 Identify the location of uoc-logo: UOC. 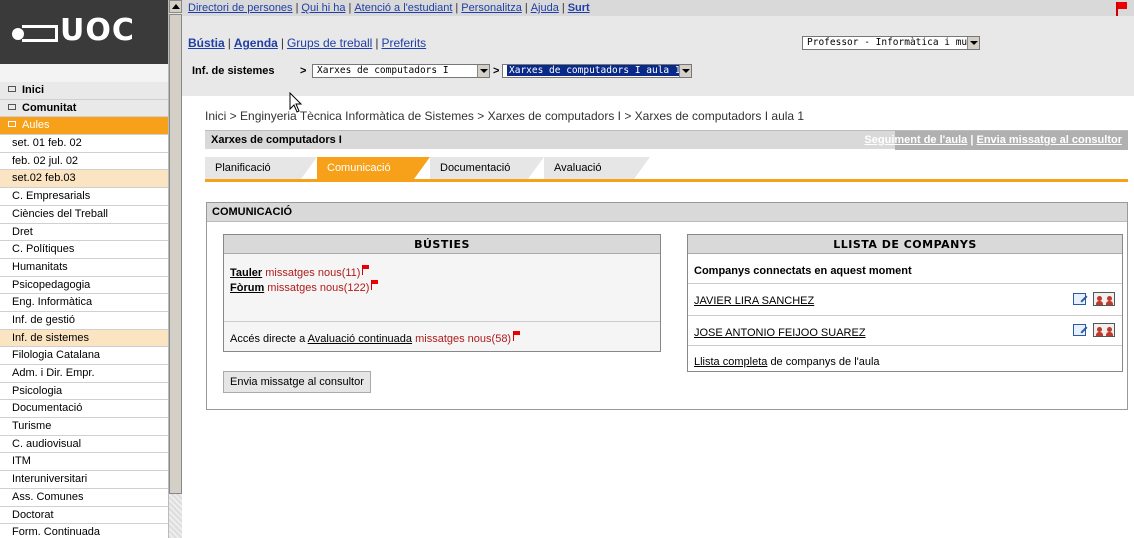
(84, 32).